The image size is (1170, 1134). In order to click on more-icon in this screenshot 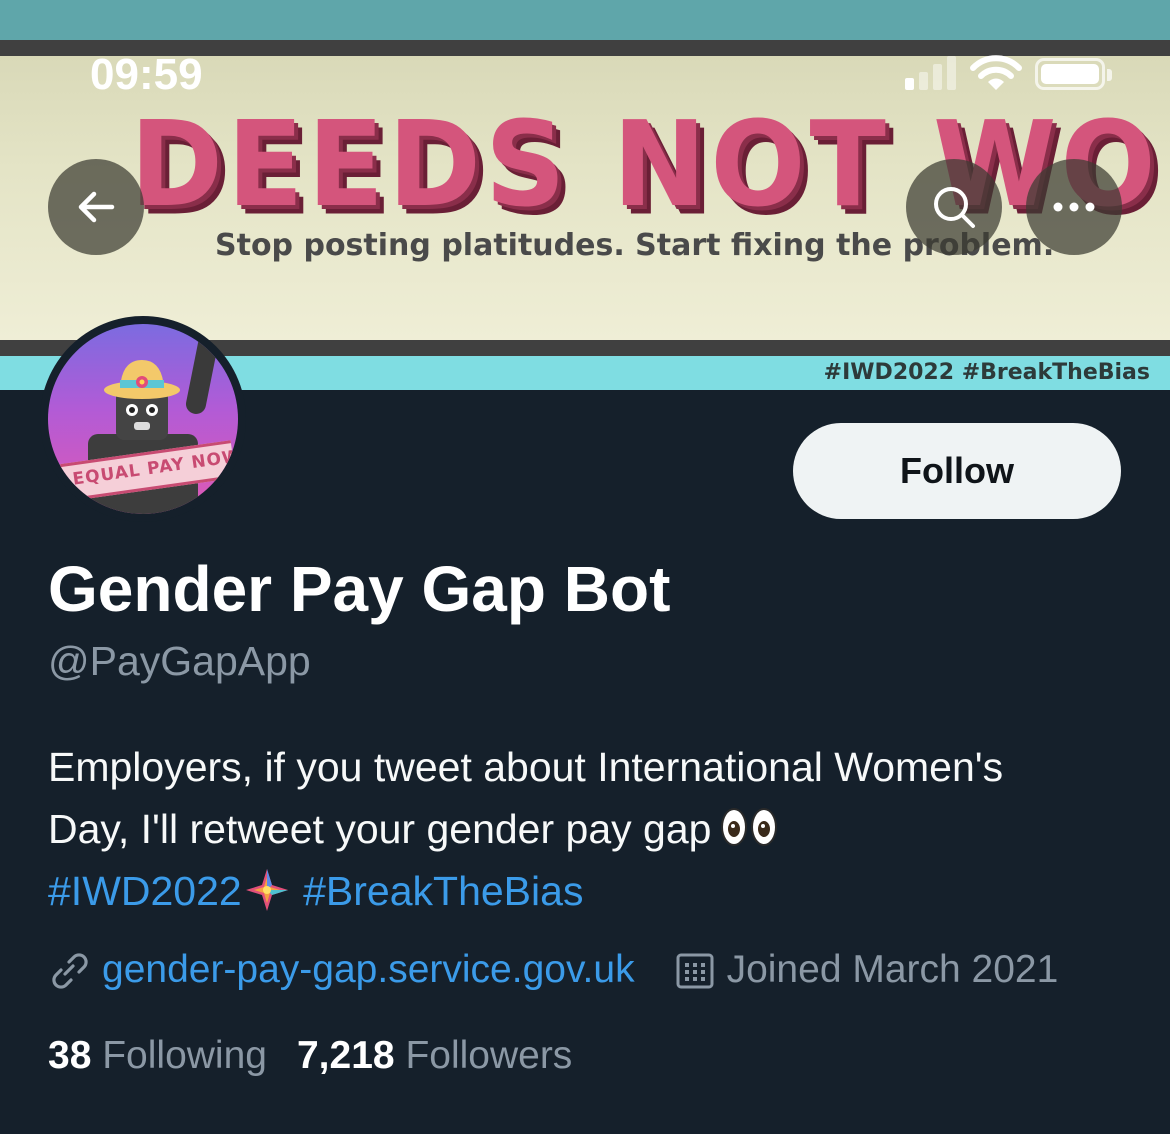, I will do `click(1074, 207)`.